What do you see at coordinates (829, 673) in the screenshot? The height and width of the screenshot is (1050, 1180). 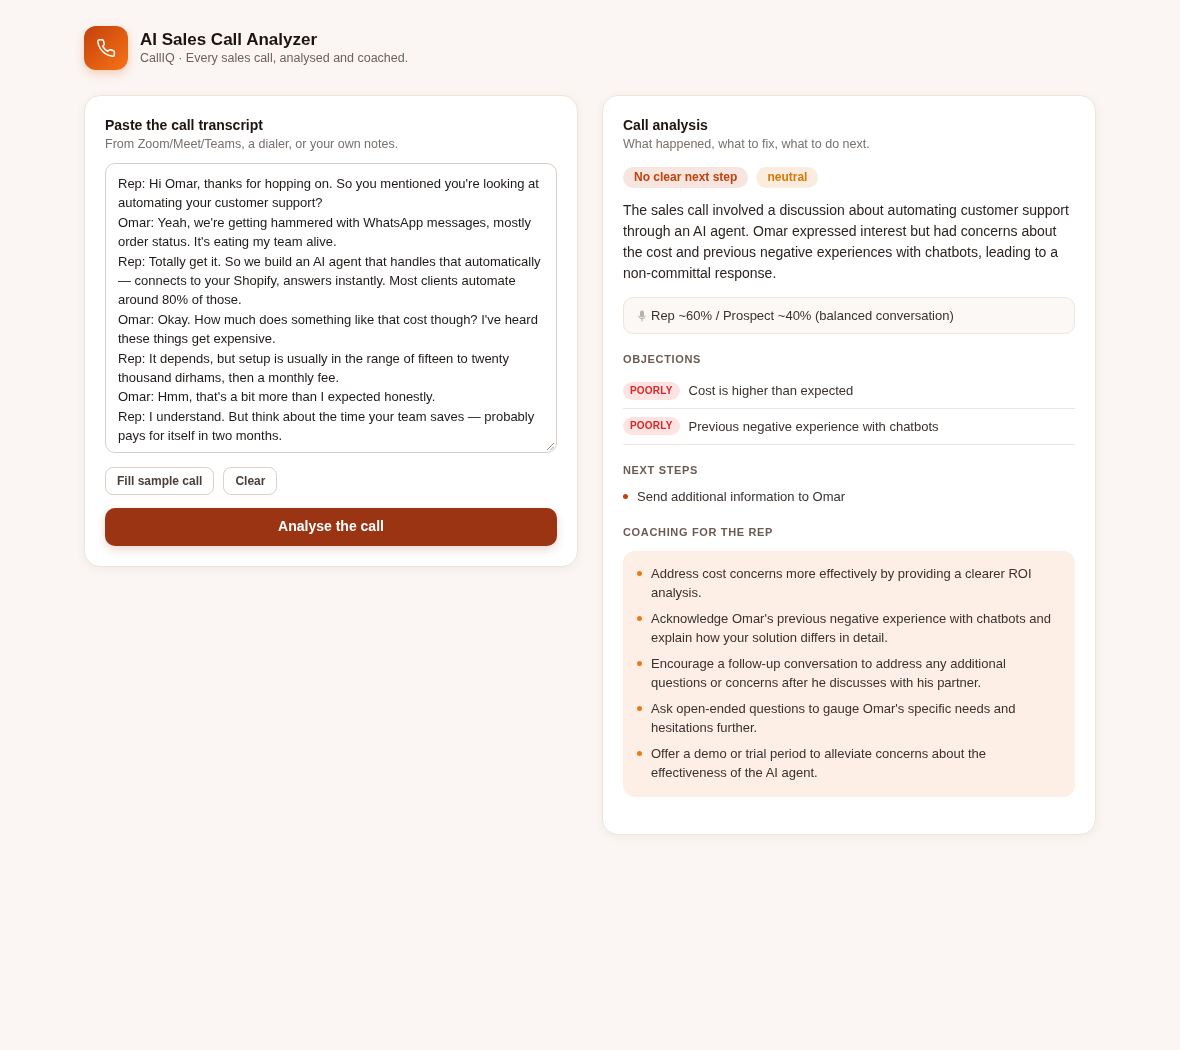 I see `coaching-tip: Encourage a follow-up conversation to address any additional questions or concerns after he discusses with his partner.` at bounding box center [829, 673].